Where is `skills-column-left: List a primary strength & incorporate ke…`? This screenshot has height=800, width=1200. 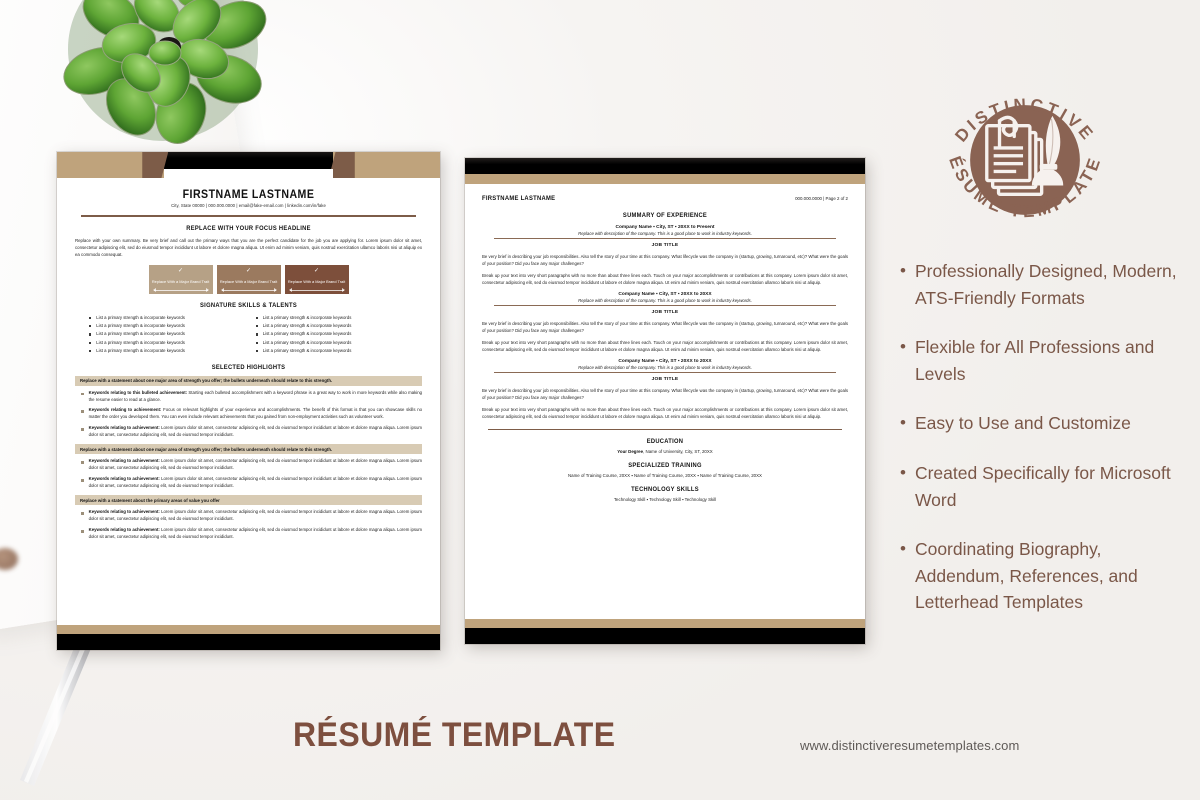 skills-column-left: List a primary strength & incorporate ke… is located at coordinates (165, 335).